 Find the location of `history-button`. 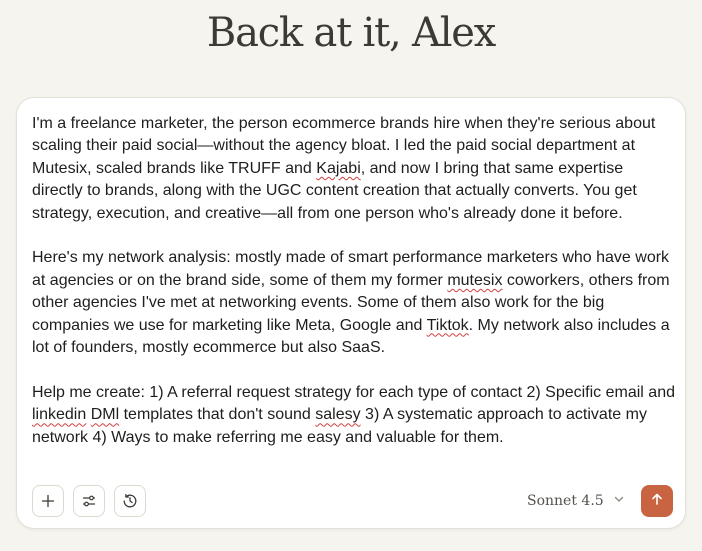

history-button is located at coordinates (130, 501).